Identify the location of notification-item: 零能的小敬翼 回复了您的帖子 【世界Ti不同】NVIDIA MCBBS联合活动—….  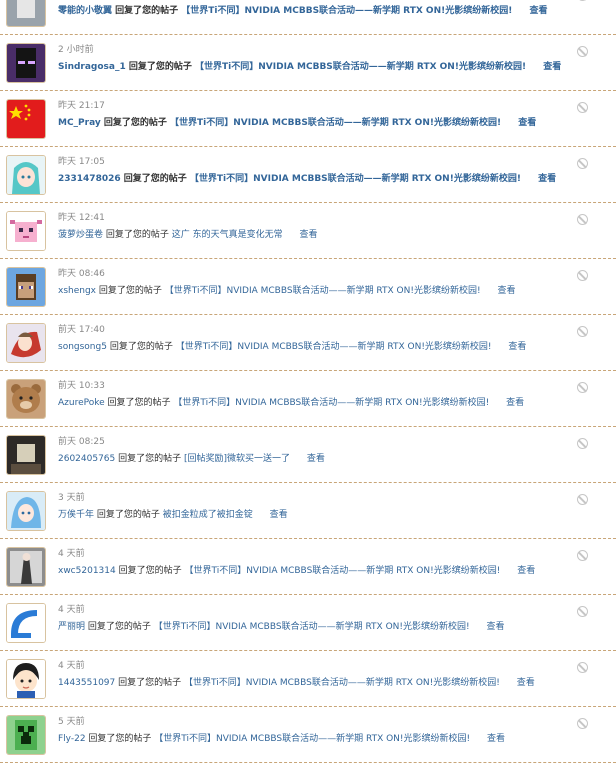
(308, 17).